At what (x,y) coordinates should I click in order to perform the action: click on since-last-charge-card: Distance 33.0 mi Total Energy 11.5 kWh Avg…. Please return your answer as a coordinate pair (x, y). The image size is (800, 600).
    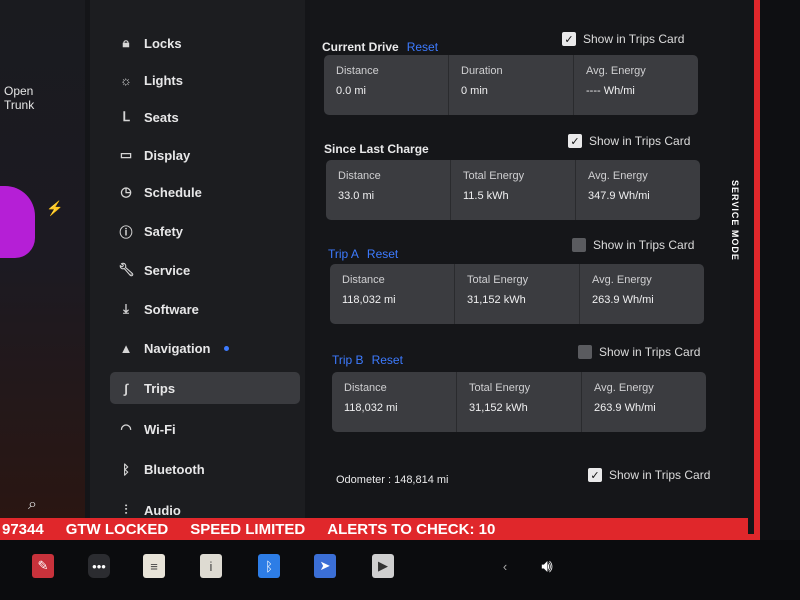
    Looking at the image, I should click on (513, 190).